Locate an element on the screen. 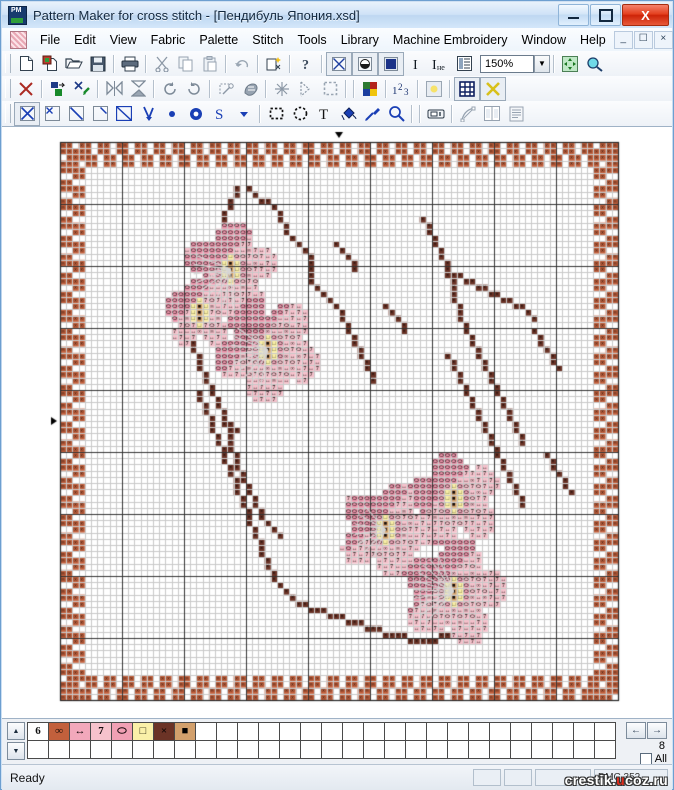 Image resolution: width=674 pixels, height=790 pixels. help-question-icon: ? is located at coordinates (306, 64).